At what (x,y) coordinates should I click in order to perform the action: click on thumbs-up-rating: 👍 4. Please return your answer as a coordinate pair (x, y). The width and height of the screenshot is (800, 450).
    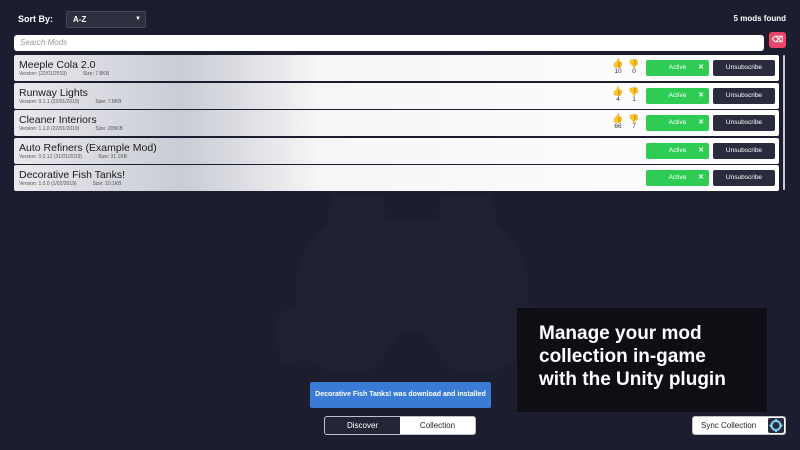
    Looking at the image, I should click on (618, 94).